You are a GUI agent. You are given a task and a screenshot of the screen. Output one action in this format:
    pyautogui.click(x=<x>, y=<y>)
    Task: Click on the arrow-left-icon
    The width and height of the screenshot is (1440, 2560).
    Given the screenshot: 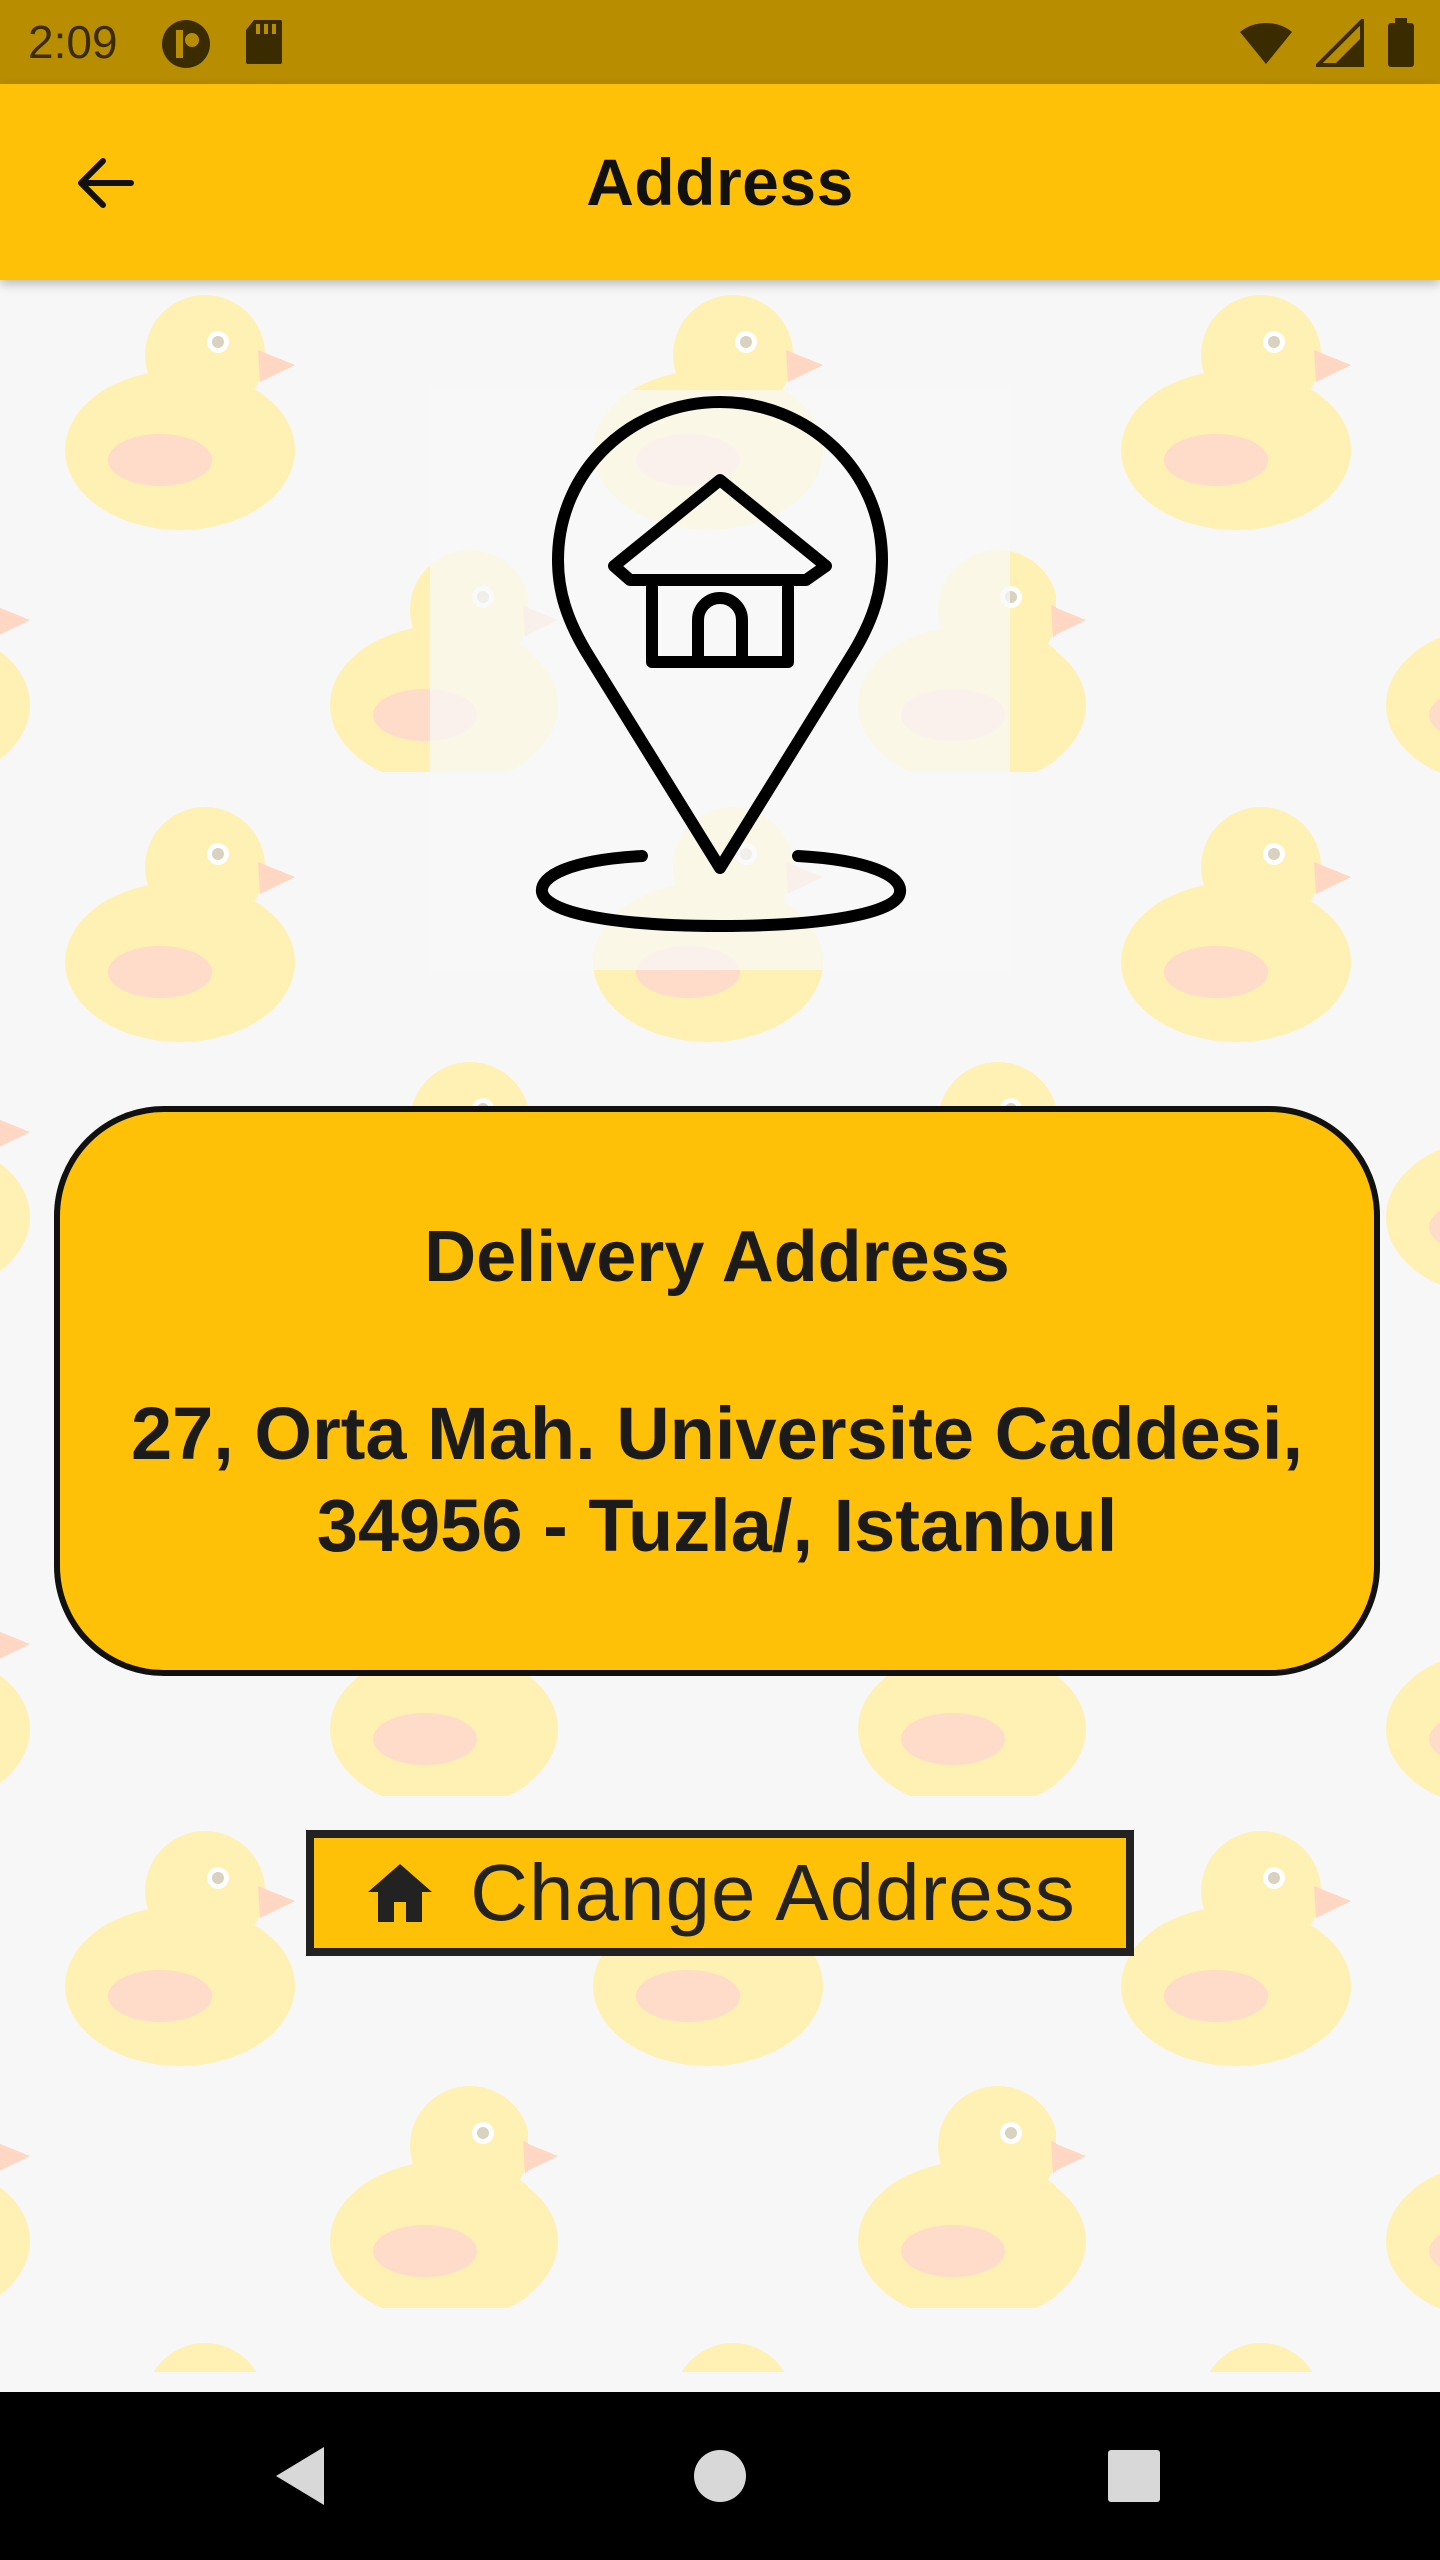 What is the action you would take?
    pyautogui.click(x=106, y=183)
    